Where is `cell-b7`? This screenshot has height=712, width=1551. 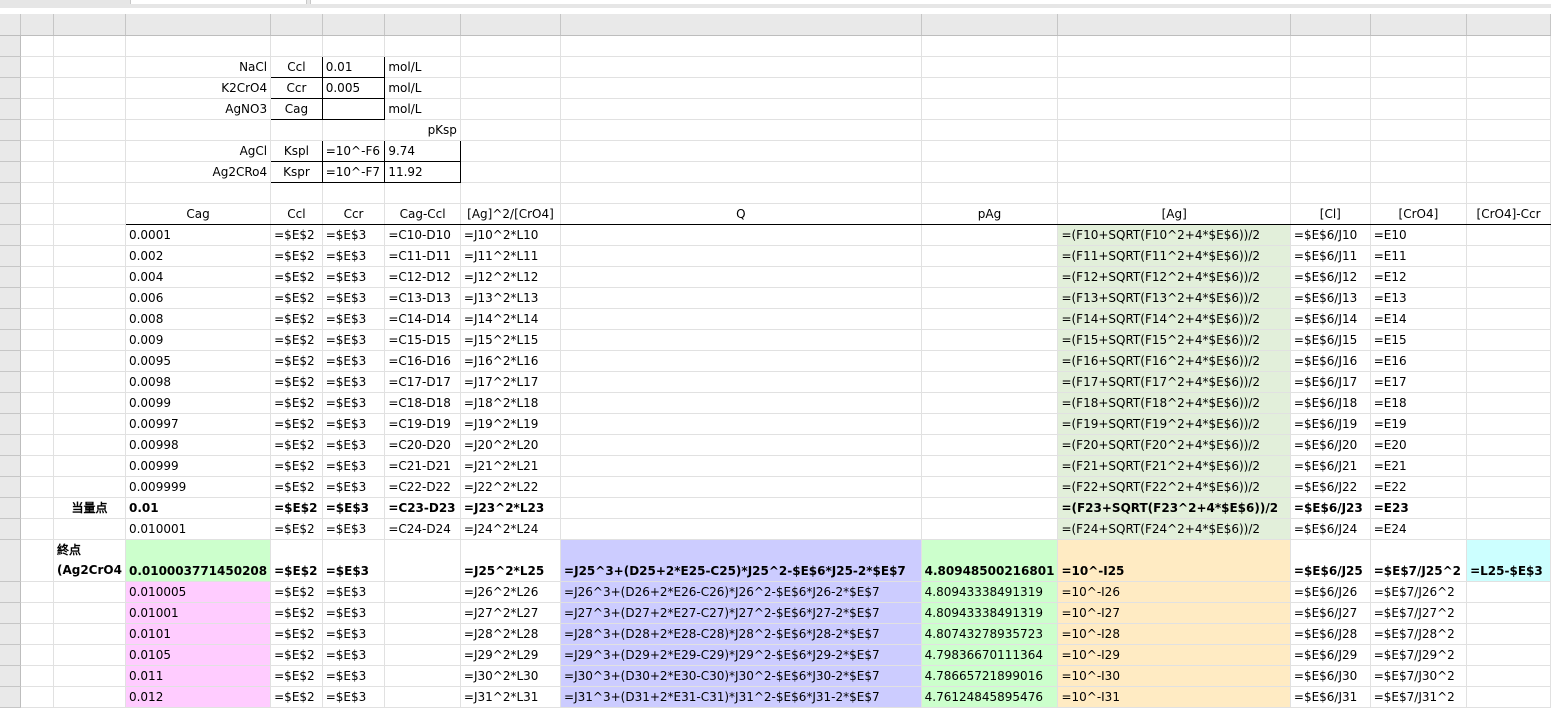
cell-b7 is located at coordinates (89, 172).